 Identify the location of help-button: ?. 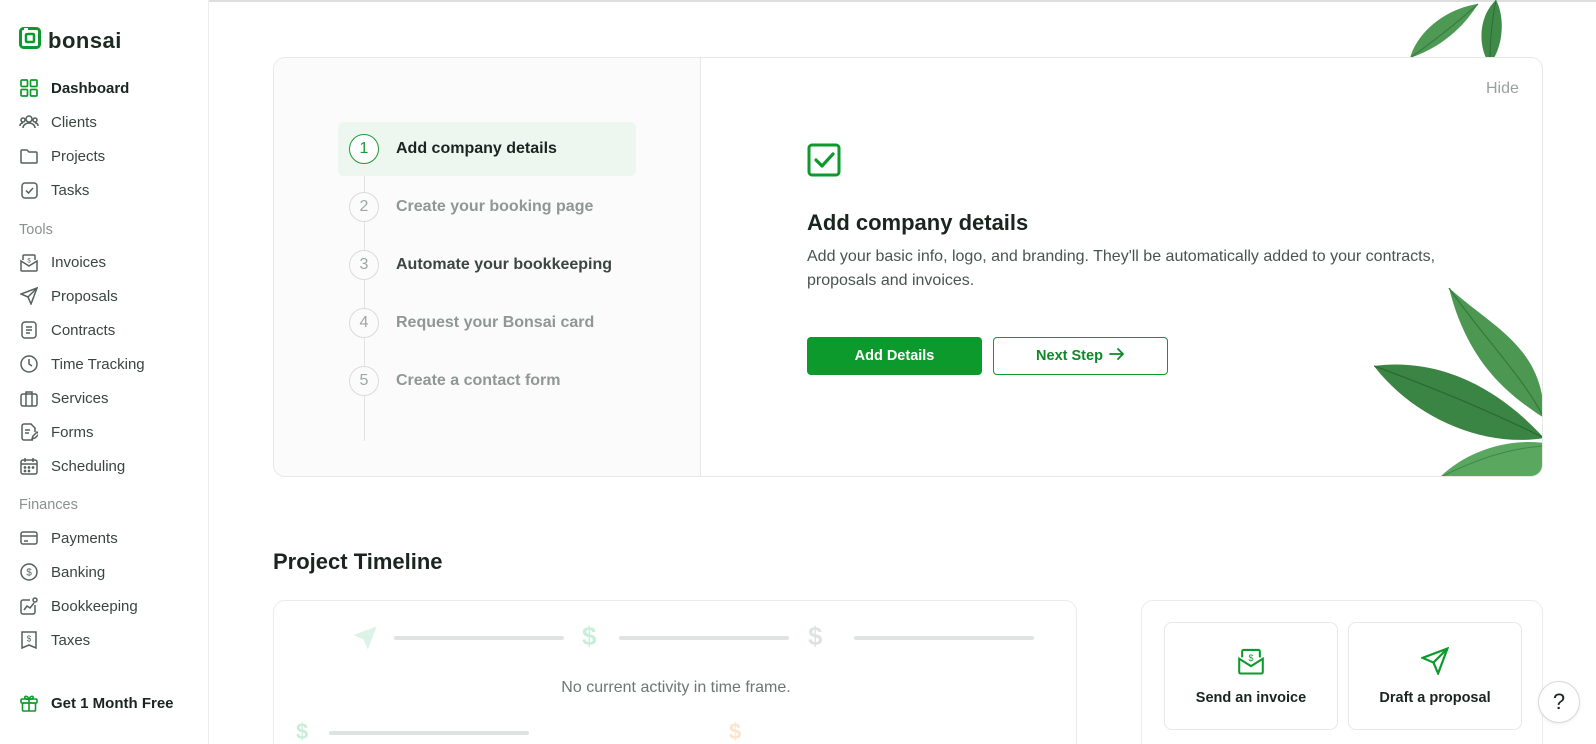
(1559, 702).